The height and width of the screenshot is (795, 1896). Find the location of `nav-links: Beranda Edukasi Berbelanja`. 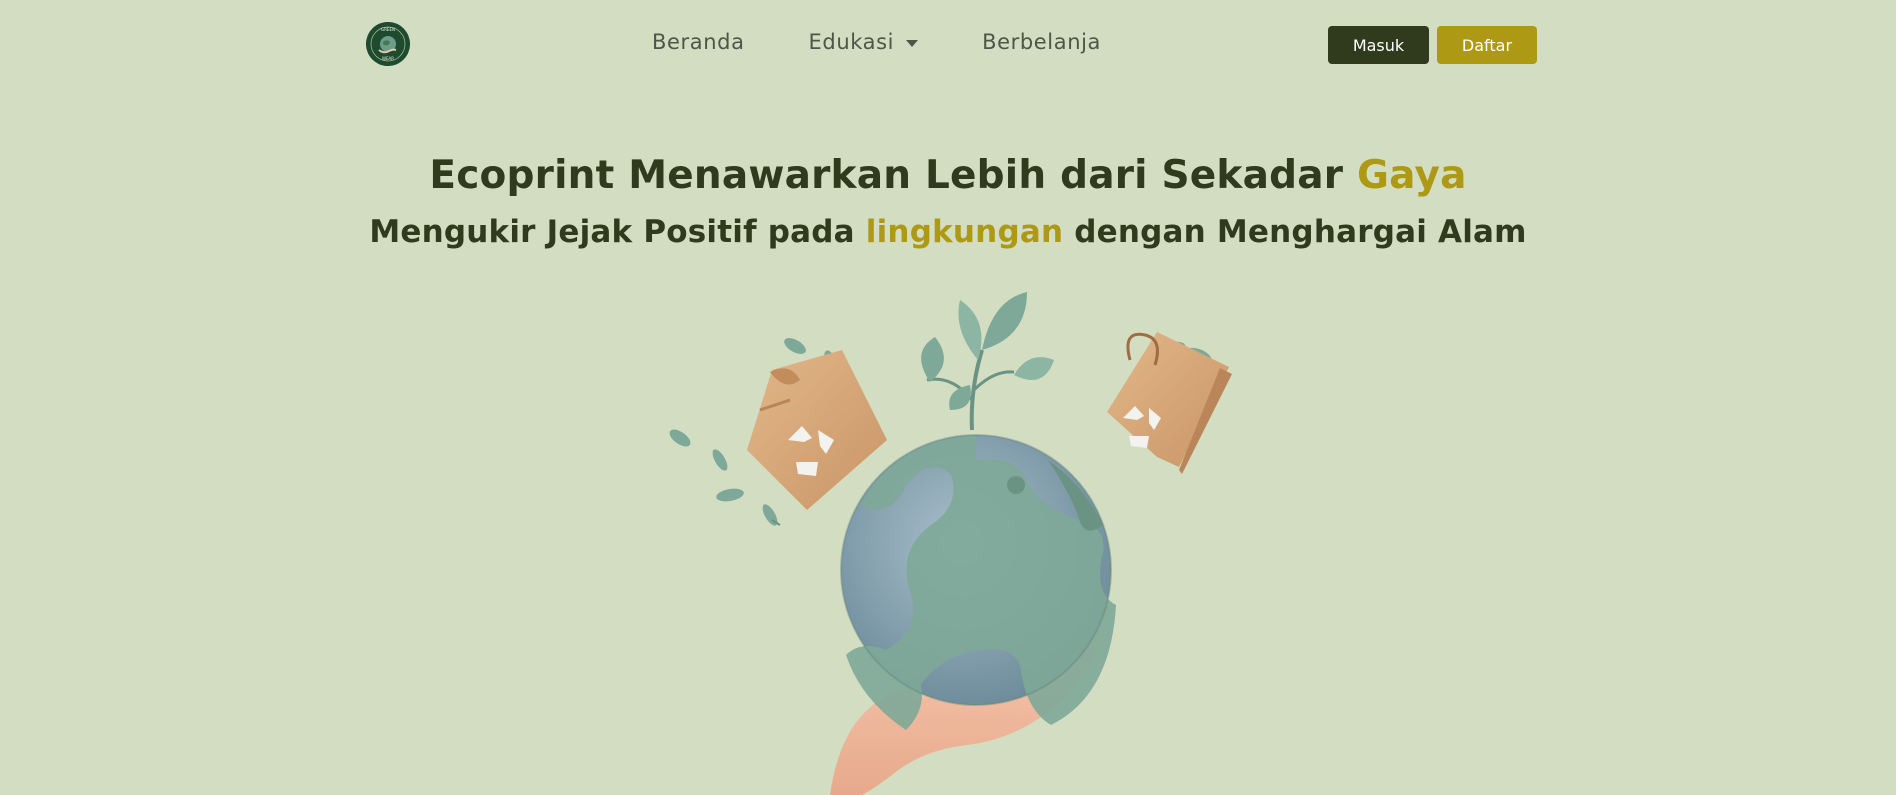

nav-links: Beranda Edukasi Berbelanja is located at coordinates (876, 42).